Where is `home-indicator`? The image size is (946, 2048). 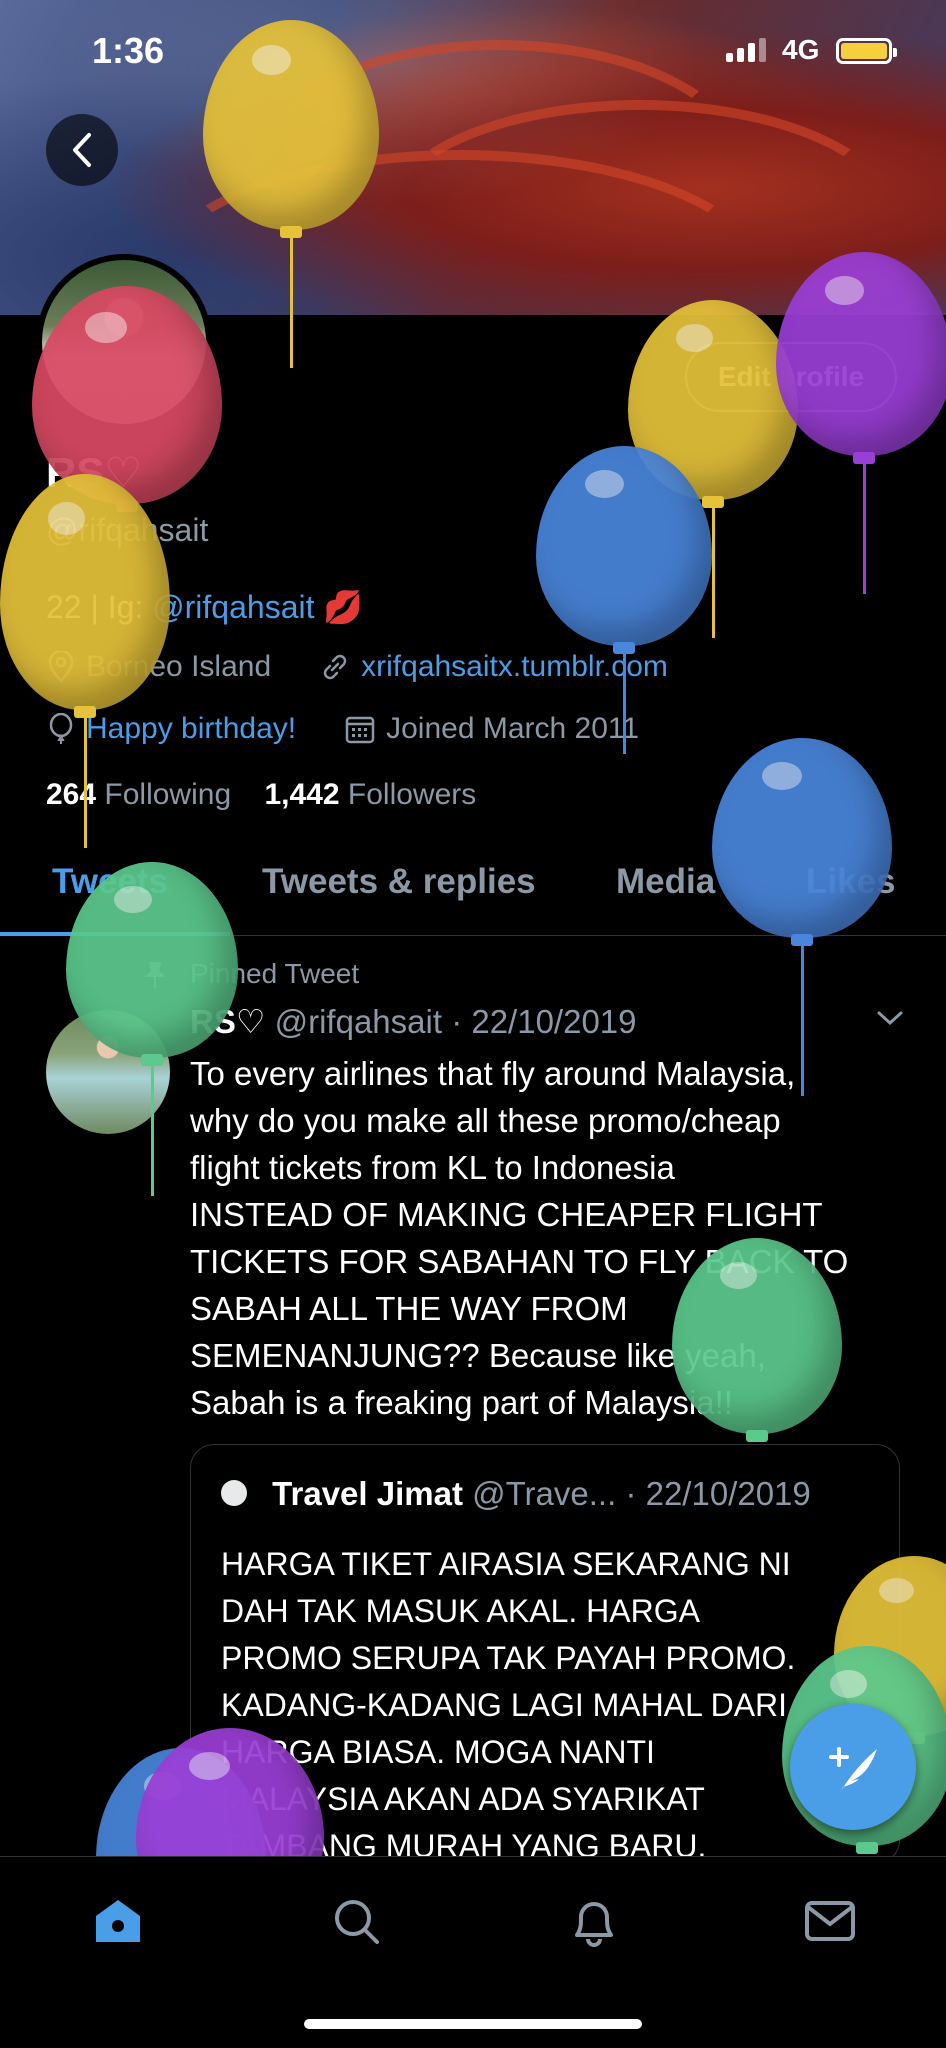 home-indicator is located at coordinates (473, 2024).